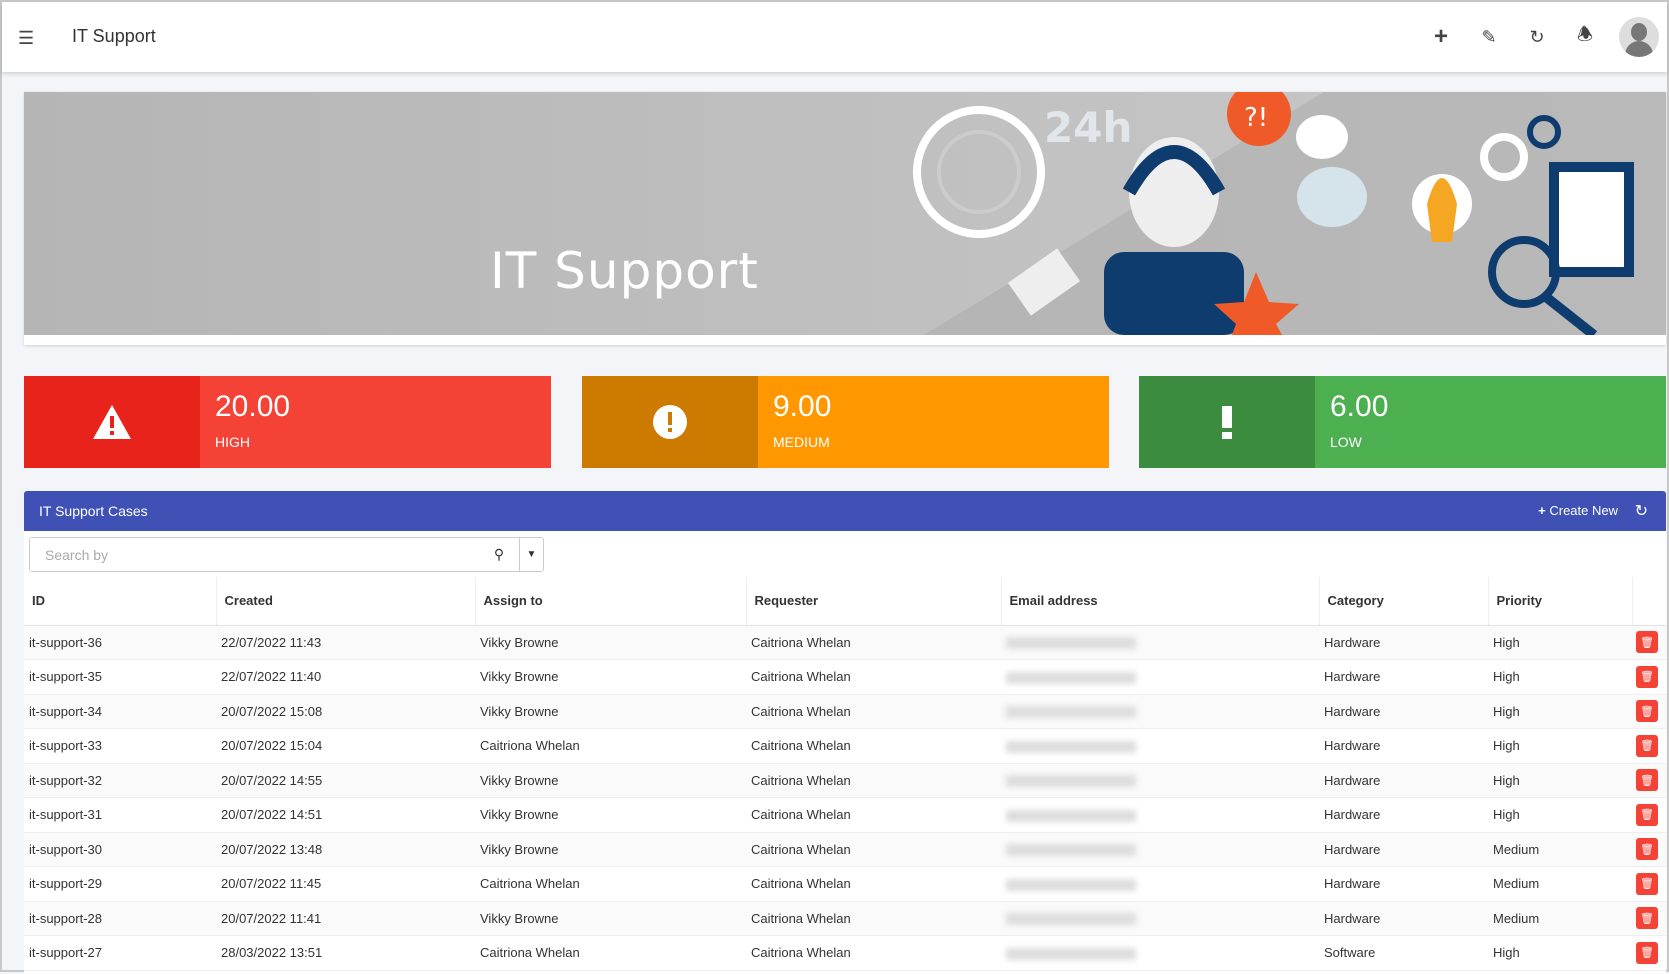 Image resolution: width=1669 pixels, height=974 pixels. Describe the element at coordinates (611, 601) in the screenshot. I see `column-header: Assign to` at that location.